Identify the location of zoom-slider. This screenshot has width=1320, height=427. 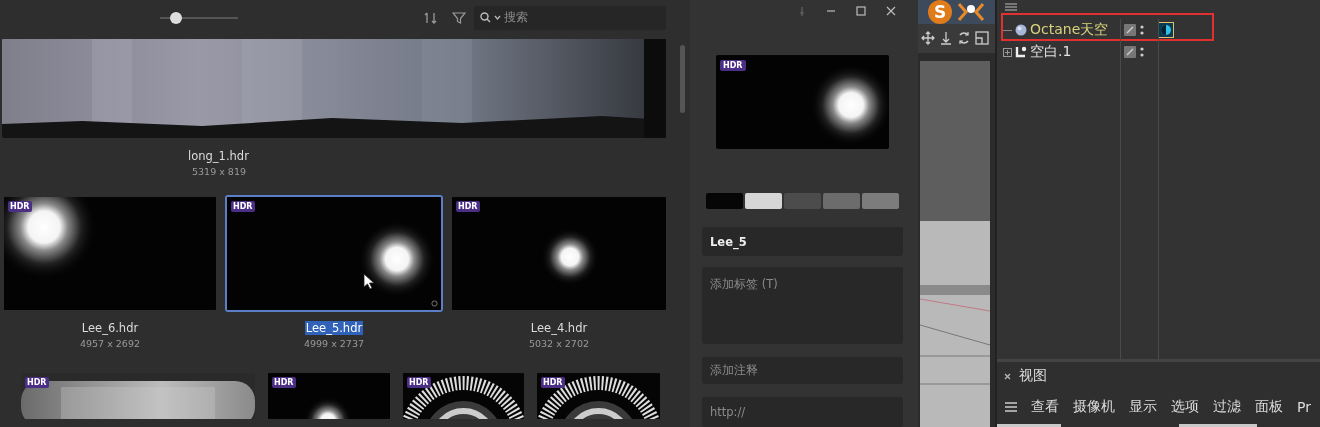
(199, 17).